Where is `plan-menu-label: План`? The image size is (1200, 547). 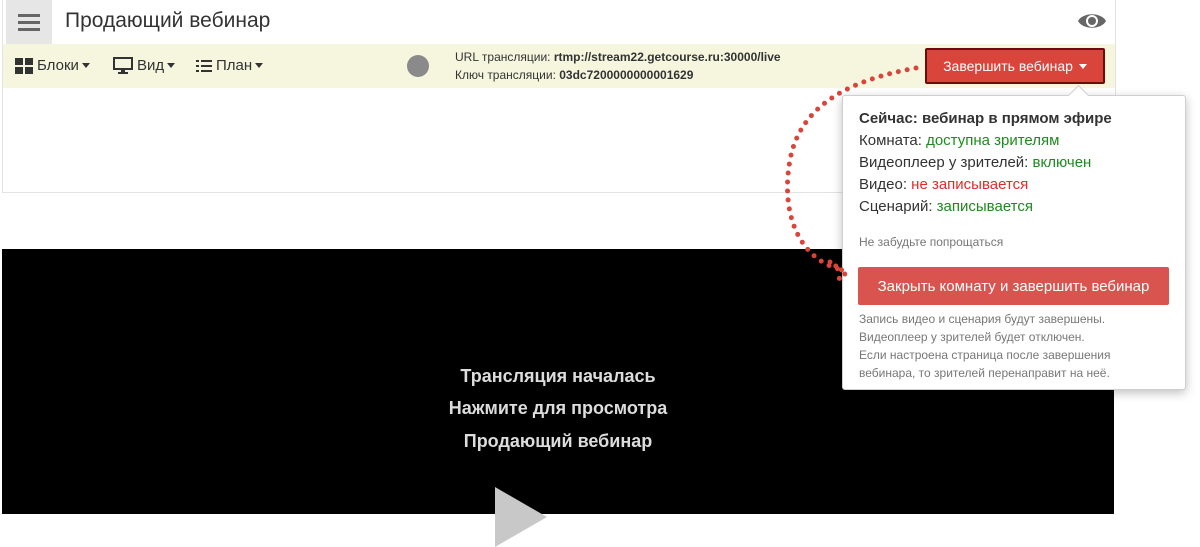
plan-menu-label: План is located at coordinates (234, 65).